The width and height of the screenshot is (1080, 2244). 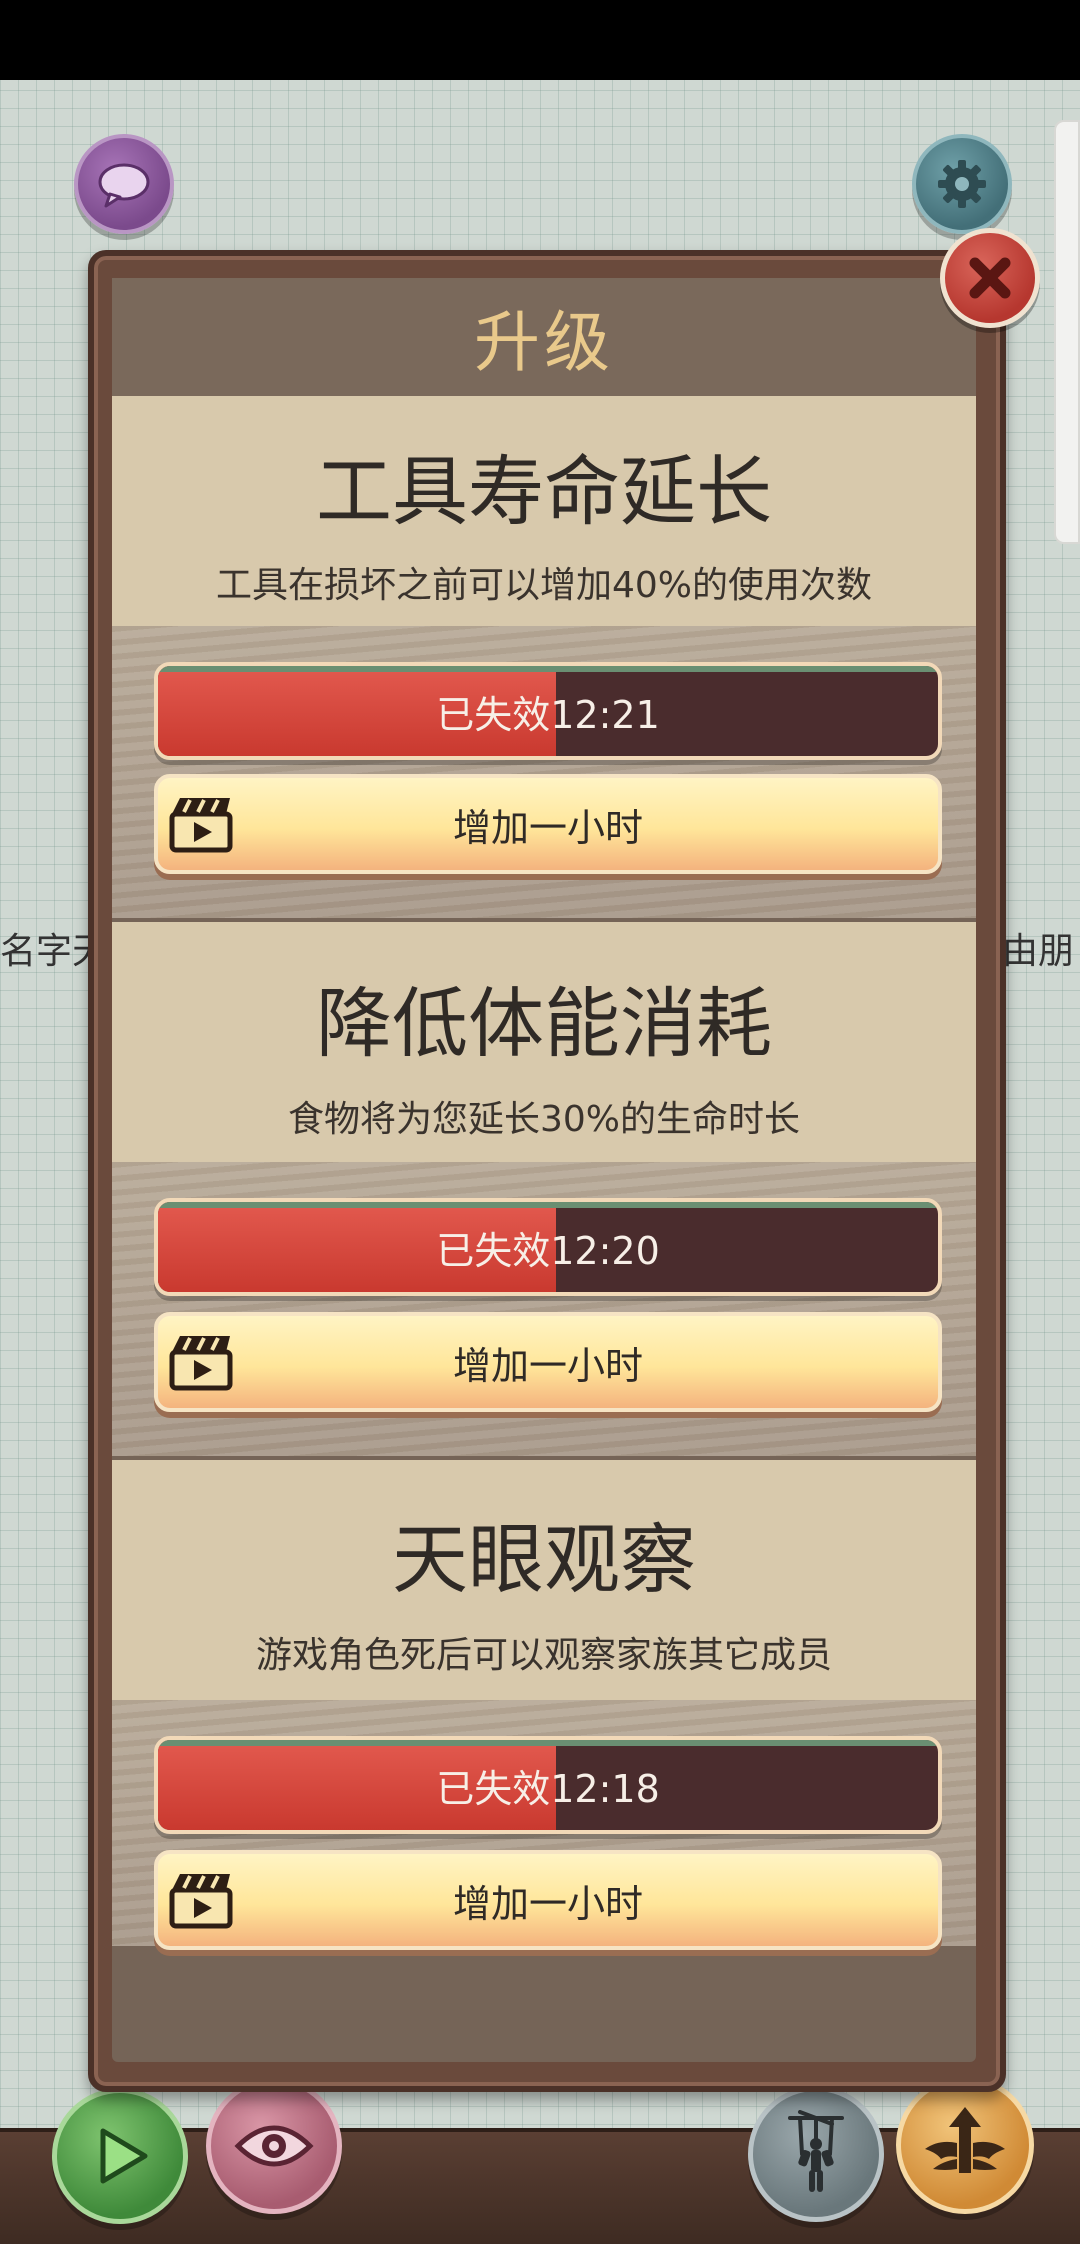 What do you see at coordinates (1038, 951) in the screenshot?
I see `background-text-right: 由朋` at bounding box center [1038, 951].